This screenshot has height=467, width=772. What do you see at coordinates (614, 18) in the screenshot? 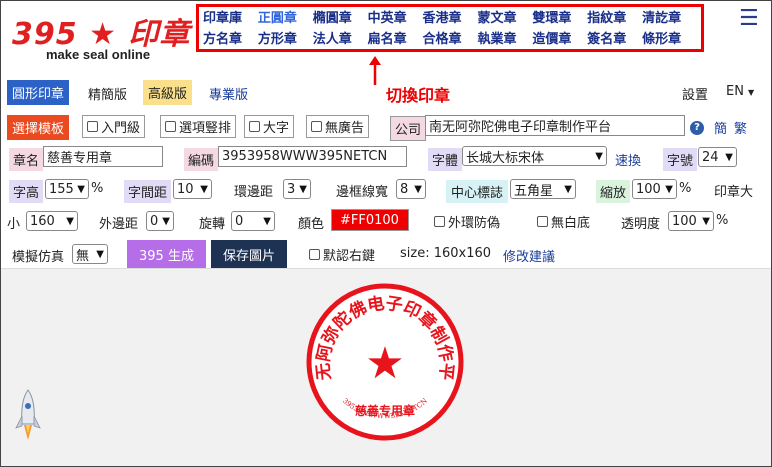
I see `nav-item-fingerprint-seal: 指紋章` at bounding box center [614, 18].